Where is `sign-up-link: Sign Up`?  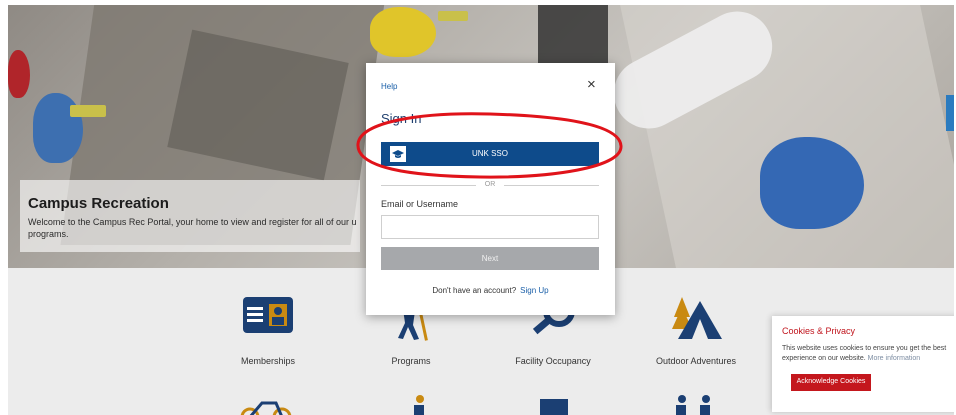 sign-up-link: Sign Up is located at coordinates (534, 290).